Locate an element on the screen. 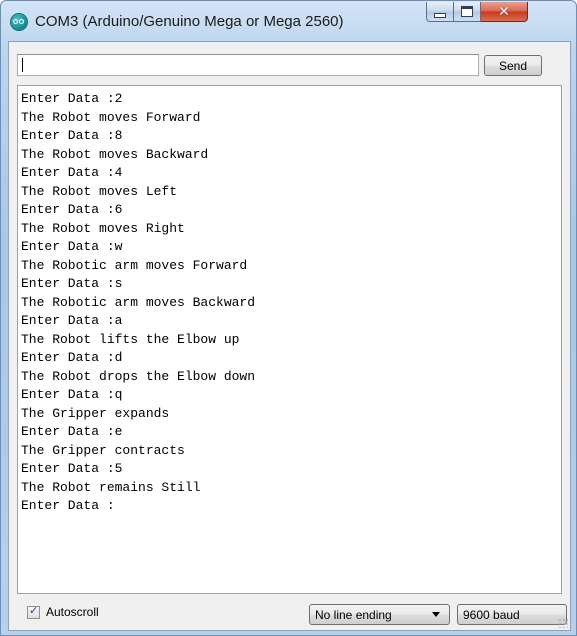  maximize-icon is located at coordinates (467, 11).